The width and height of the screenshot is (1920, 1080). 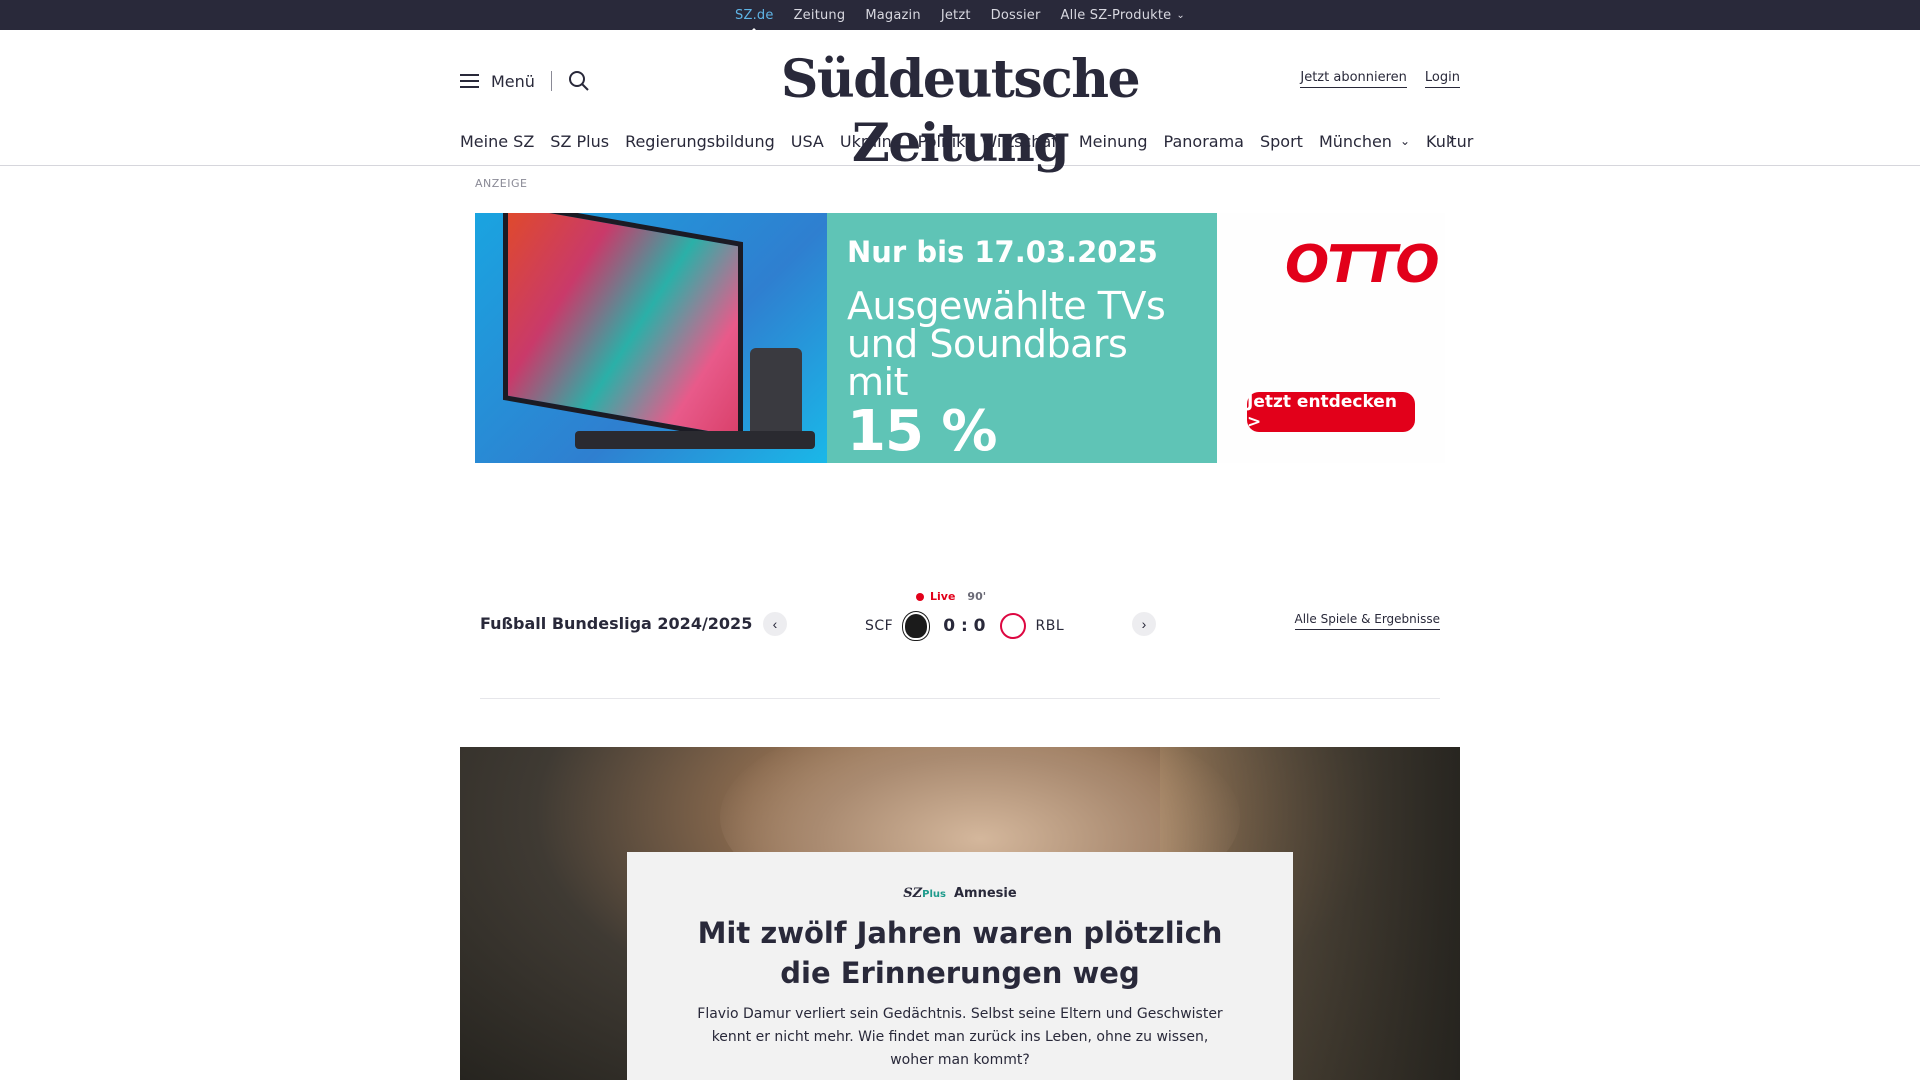 What do you see at coordinates (977, 596) in the screenshot?
I see `match-minute: 90'` at bounding box center [977, 596].